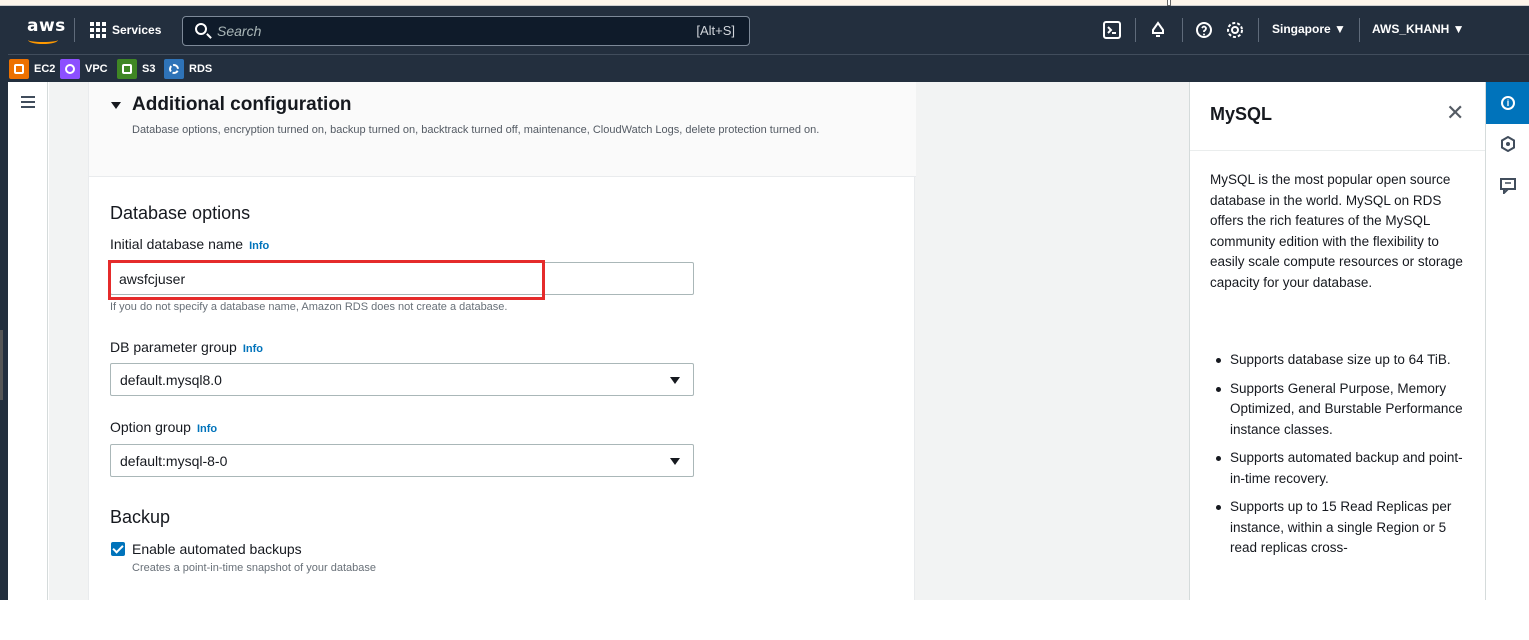 The width and height of the screenshot is (1529, 640). I want to click on account-menu: AWS_KHANH ▼, so click(1418, 29).